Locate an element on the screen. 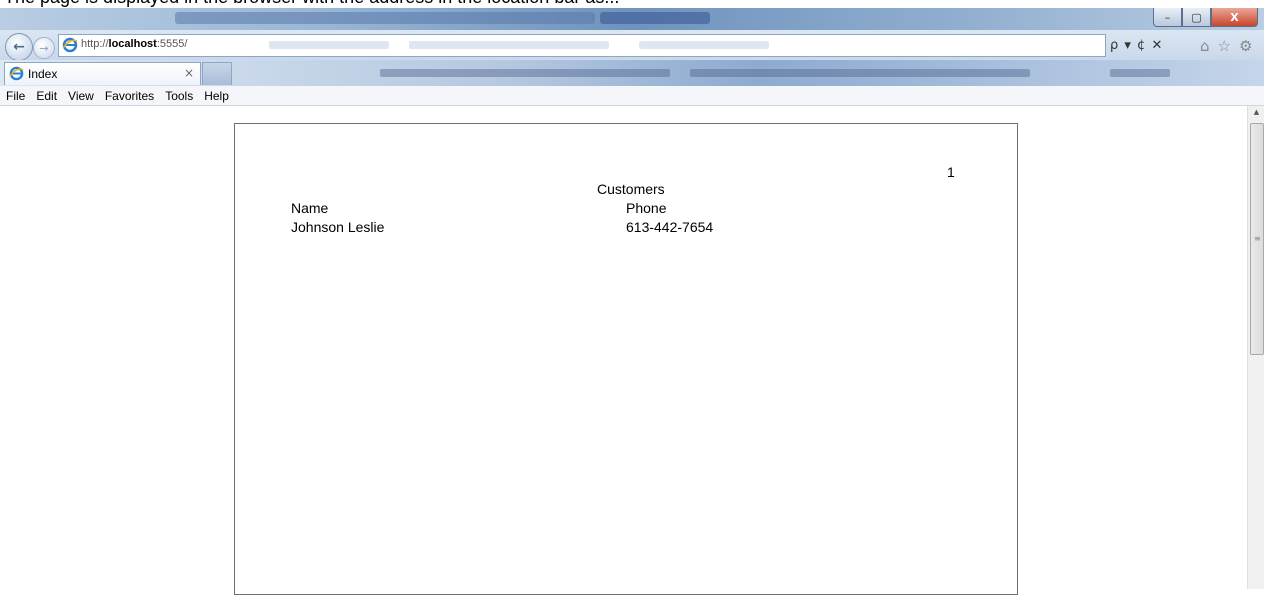 The image size is (1264, 595). browser-toolbar-icons: ⌂ ☆ ⚙ is located at coordinates (1226, 46).